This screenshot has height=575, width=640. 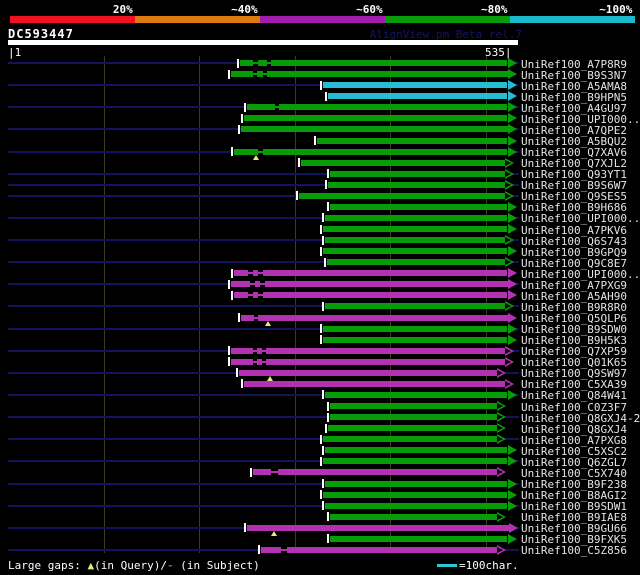 What do you see at coordinates (267, 323) in the screenshot?
I see `query-gap-triangle-icon` at bounding box center [267, 323].